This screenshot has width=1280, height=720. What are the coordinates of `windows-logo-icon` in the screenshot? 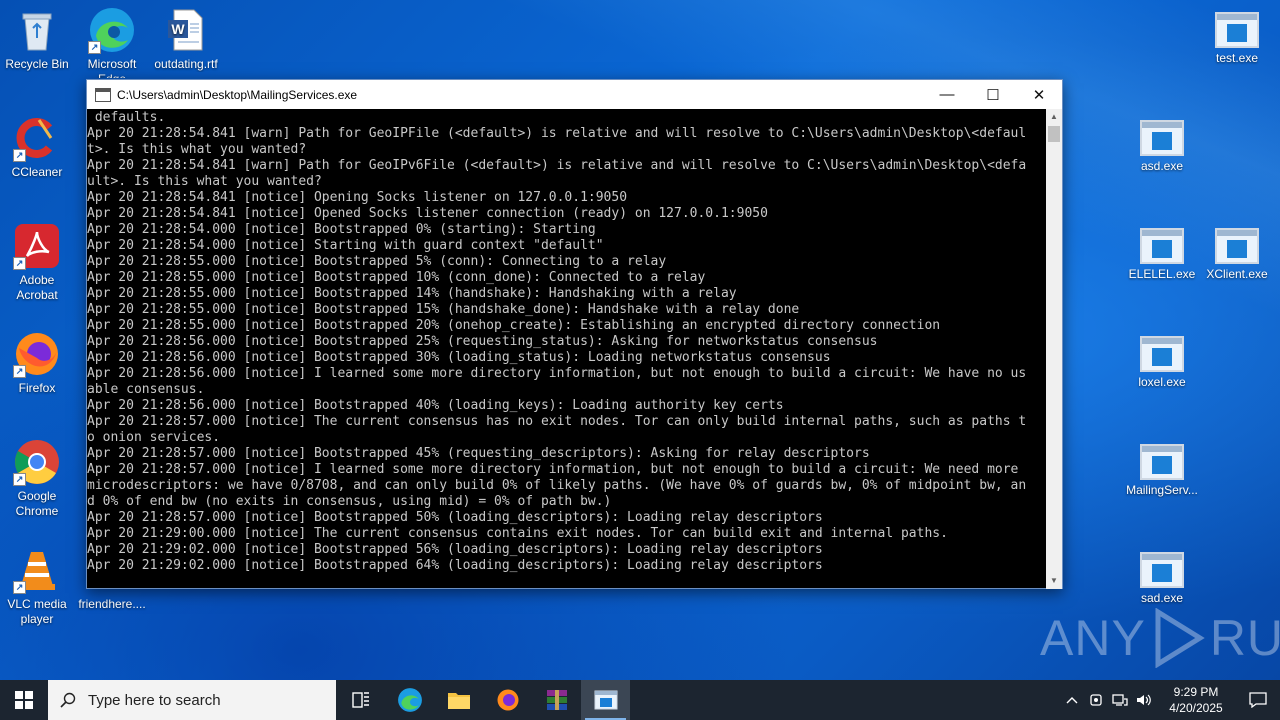 It's located at (24, 700).